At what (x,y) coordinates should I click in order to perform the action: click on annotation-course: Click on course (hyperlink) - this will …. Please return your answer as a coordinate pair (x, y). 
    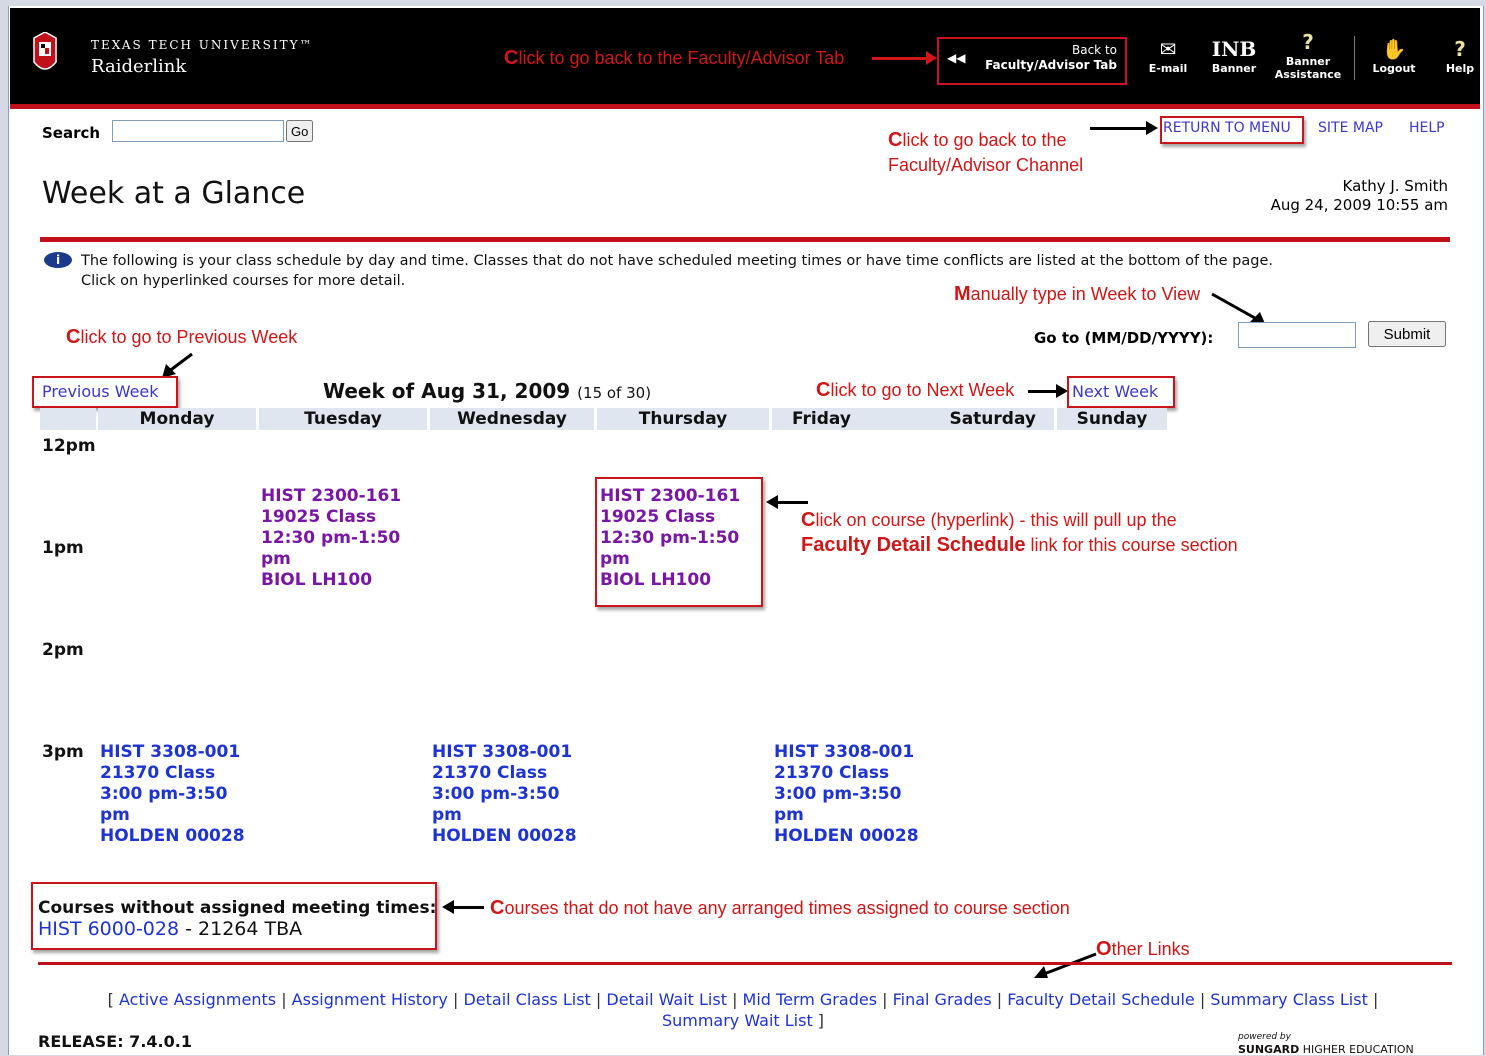
    Looking at the image, I should click on (1019, 532).